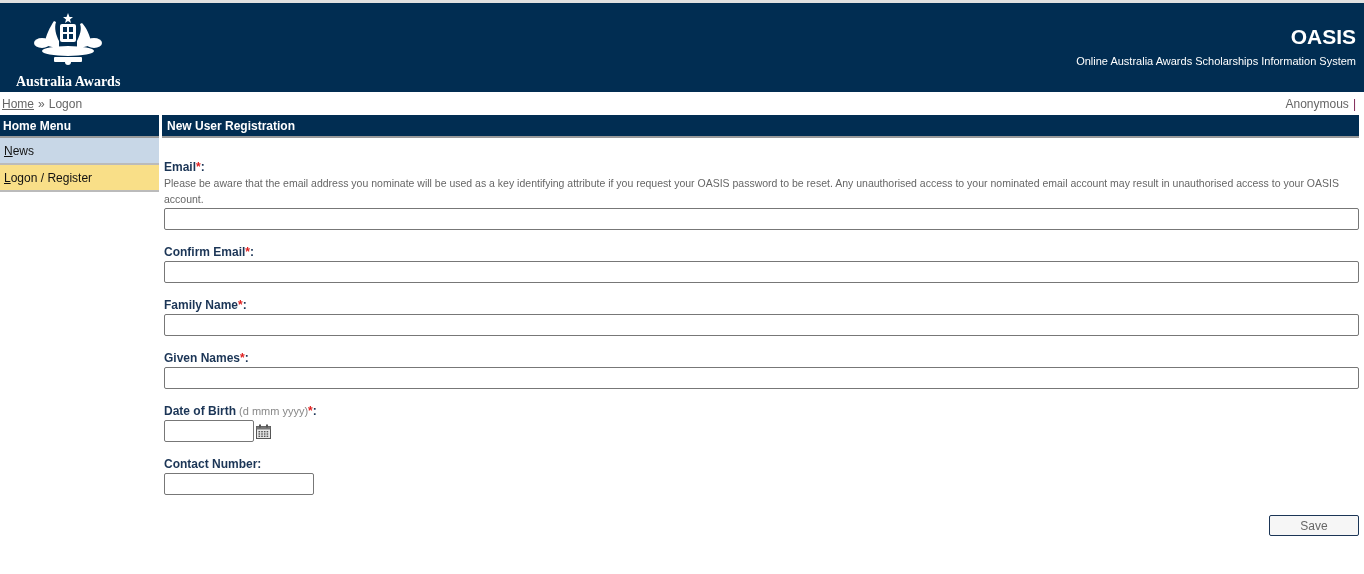 This screenshot has width=1364, height=574. I want to click on field-label: Contact Number:, so click(213, 464).